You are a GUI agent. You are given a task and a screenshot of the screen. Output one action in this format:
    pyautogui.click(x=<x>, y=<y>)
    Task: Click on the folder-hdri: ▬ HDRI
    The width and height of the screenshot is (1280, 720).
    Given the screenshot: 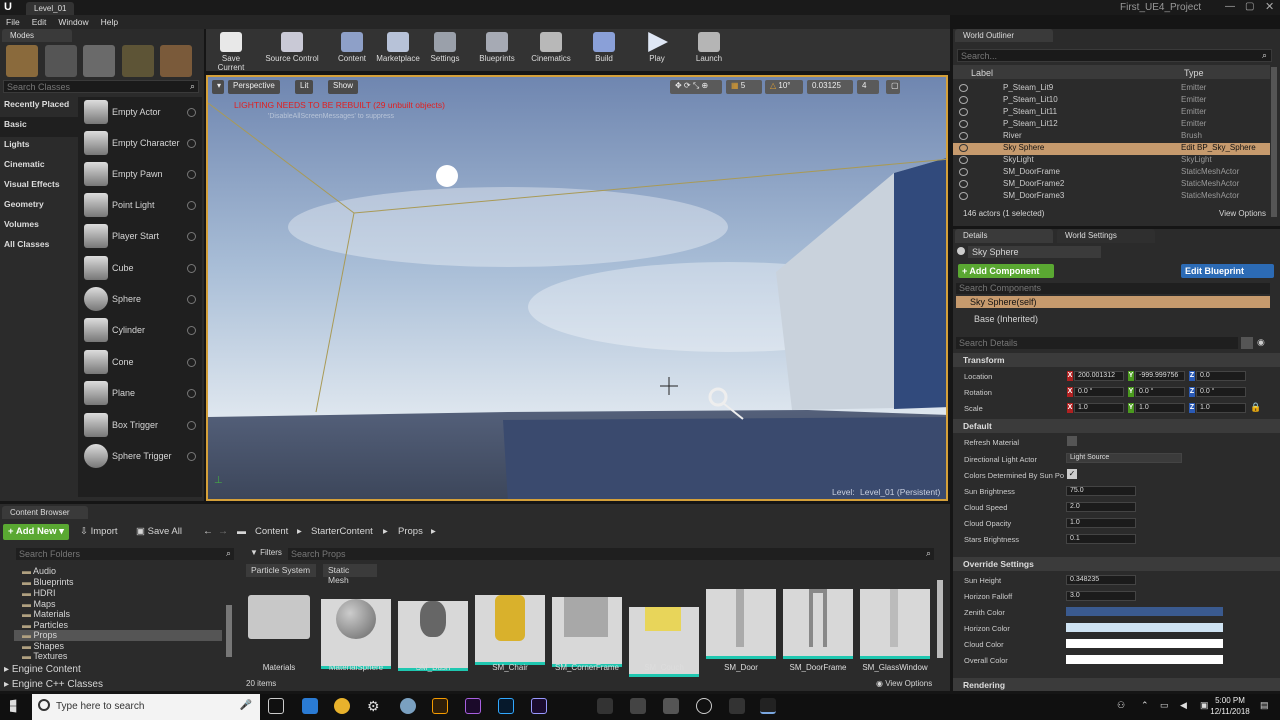 What is the action you would take?
    pyautogui.click(x=39, y=593)
    